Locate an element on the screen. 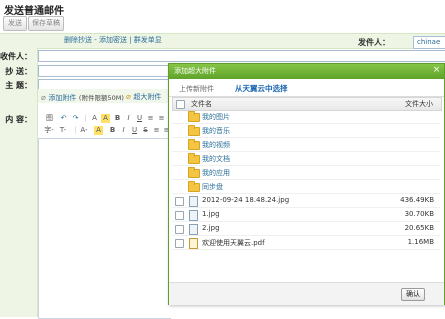  folder-name: 我的视频 is located at coordinates (216, 145).